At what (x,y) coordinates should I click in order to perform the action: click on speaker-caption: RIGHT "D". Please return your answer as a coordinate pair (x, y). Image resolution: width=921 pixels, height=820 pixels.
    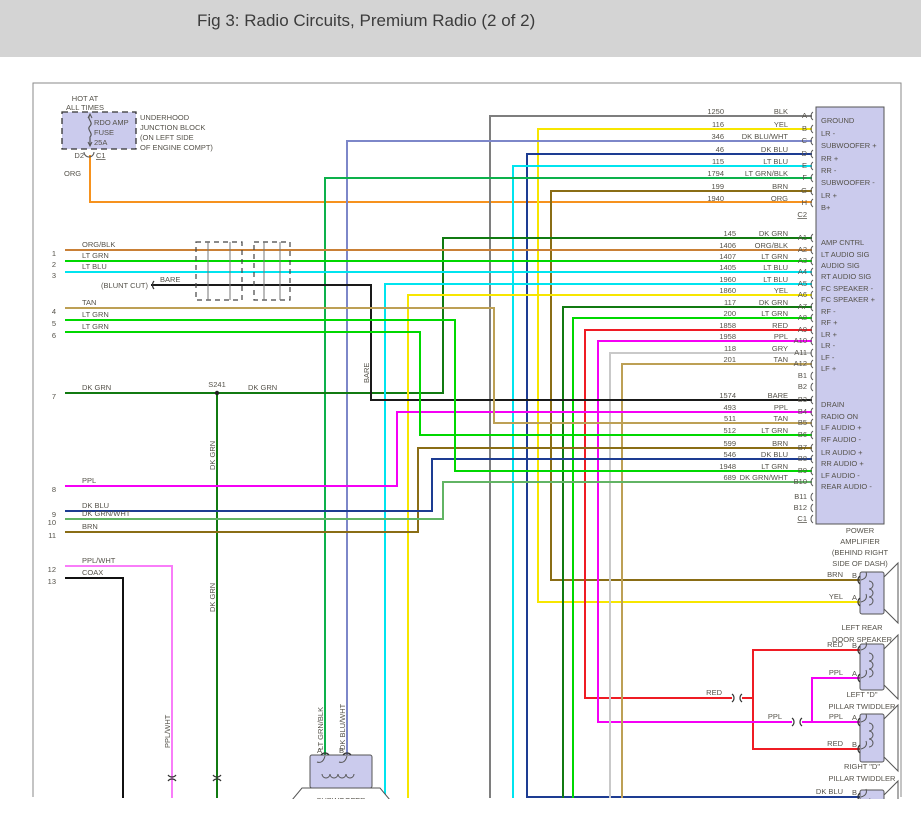
    Looking at the image, I should click on (862, 766).